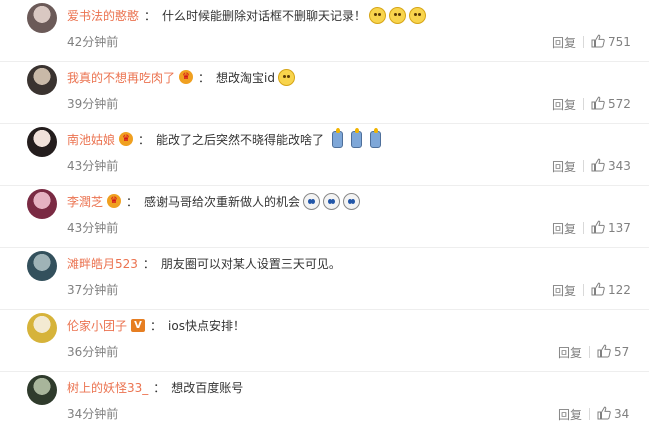 This screenshot has width=649, height=430. I want to click on comment-time: 37分钟前, so click(93, 290).